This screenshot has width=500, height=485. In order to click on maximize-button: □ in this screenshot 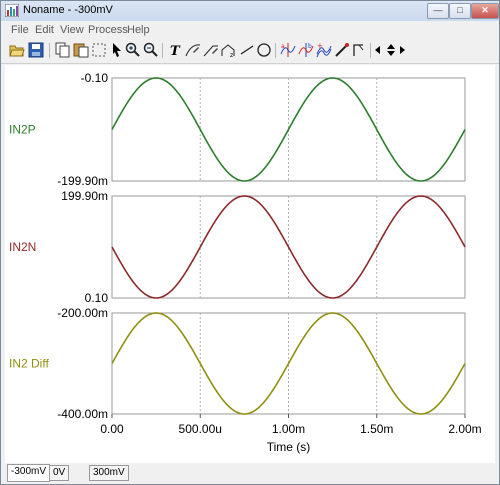, I will do `click(460, 11)`.